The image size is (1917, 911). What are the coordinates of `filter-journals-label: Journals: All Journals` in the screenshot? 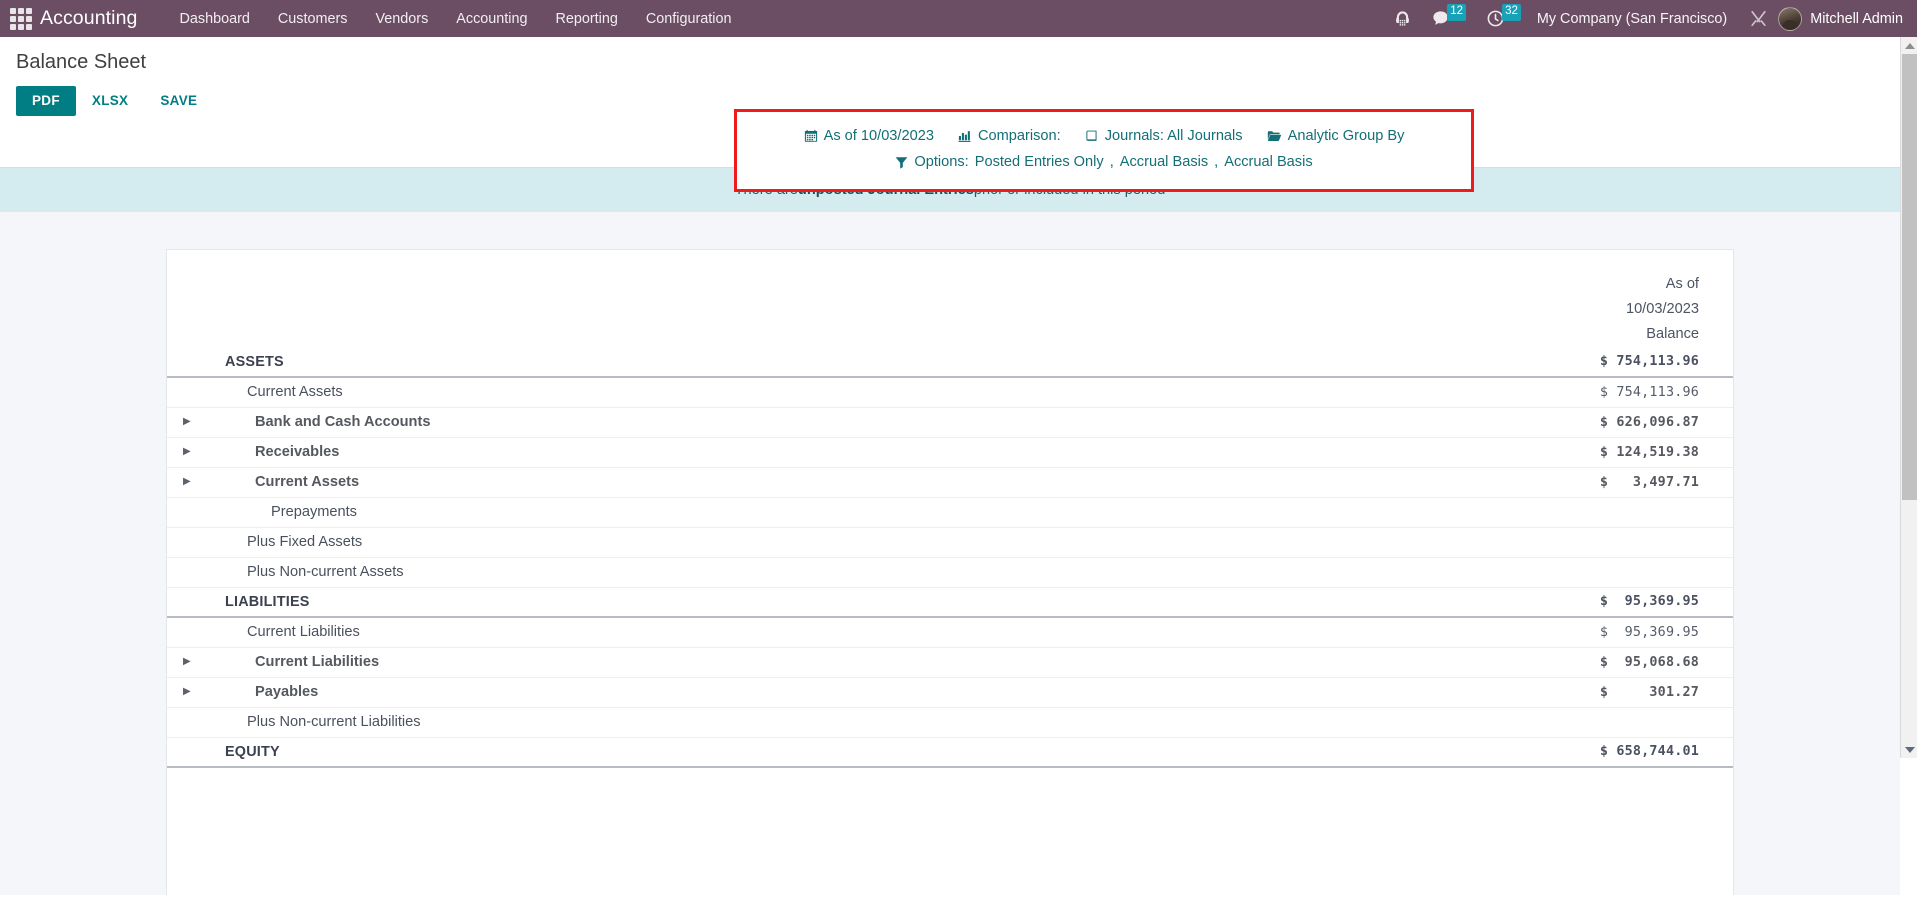 It's located at (1173, 136).